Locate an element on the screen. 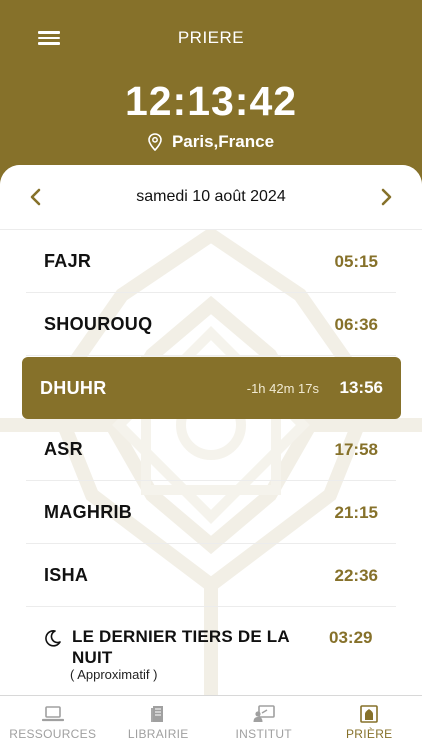 Image resolution: width=422 pixels, height=750 pixels. moon-icon is located at coordinates (53, 638).